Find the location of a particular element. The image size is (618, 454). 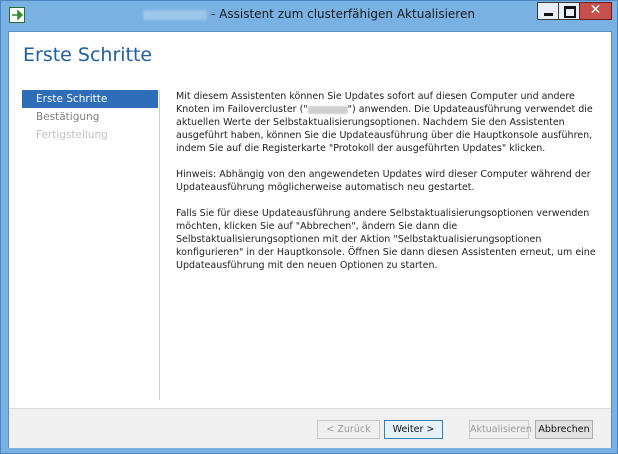

redacted-cluster-name-inline is located at coordinates (327, 109).